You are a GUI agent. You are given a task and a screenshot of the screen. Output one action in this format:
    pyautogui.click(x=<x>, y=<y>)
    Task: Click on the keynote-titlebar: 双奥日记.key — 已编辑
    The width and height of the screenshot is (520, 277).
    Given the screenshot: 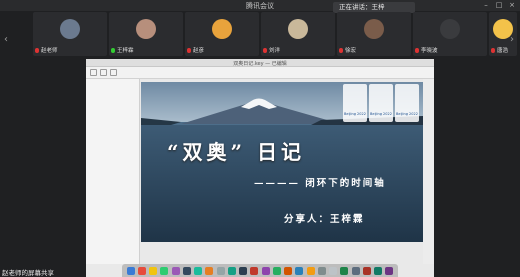 What is the action you would take?
    pyautogui.click(x=260, y=63)
    